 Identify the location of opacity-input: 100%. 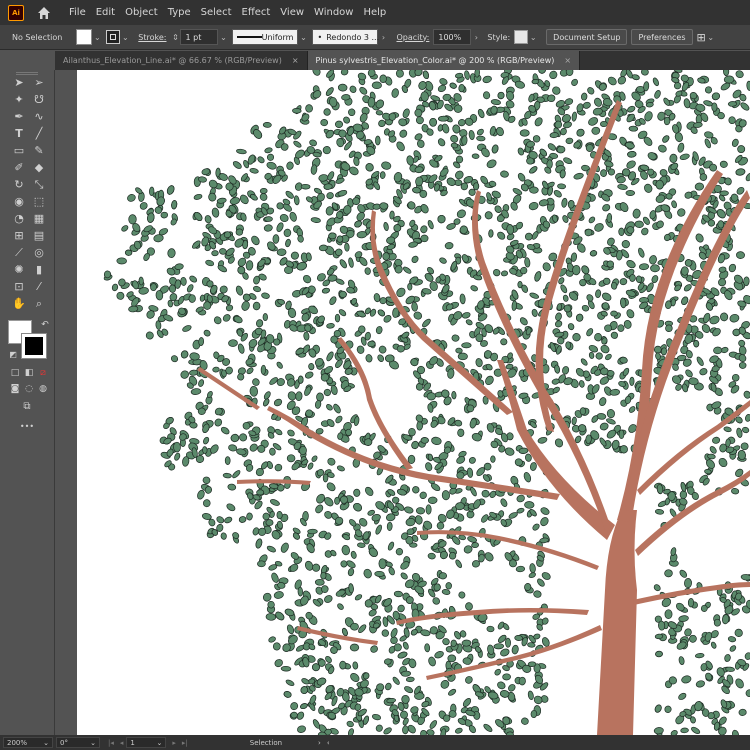
(452, 37).